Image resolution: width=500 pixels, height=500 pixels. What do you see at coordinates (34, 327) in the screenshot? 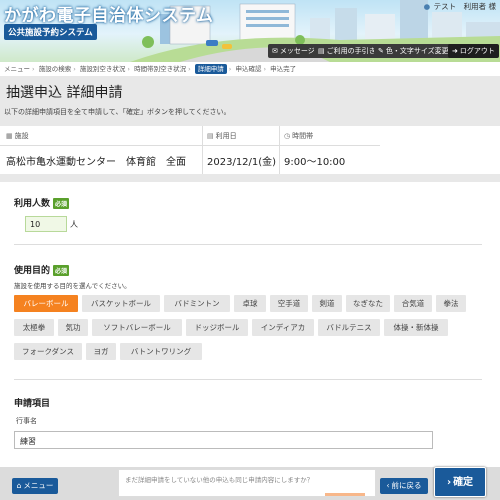
I see `purpose-option: 太極拳` at bounding box center [34, 327].